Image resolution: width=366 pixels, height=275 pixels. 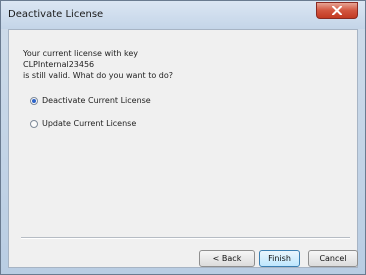 I want to click on radio-update, so click(x=34, y=123).